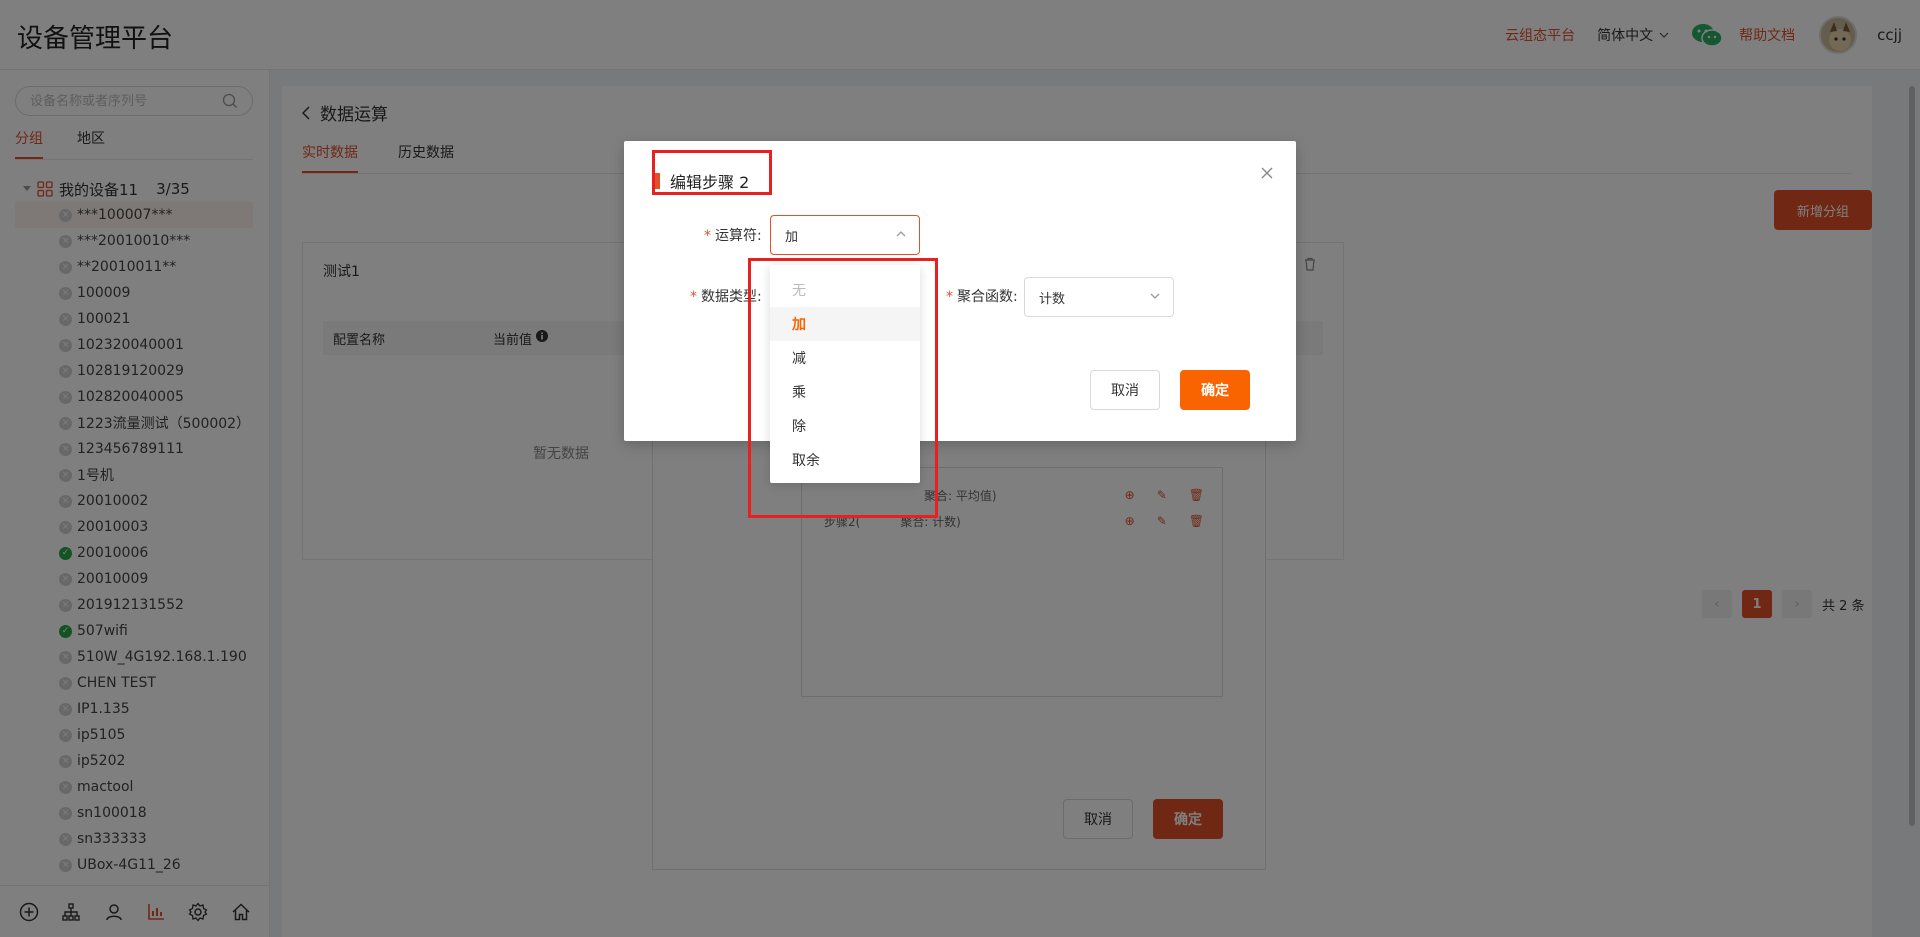 This screenshot has width=1920, height=937. I want to click on agg-value: 计数, so click(1052, 299).